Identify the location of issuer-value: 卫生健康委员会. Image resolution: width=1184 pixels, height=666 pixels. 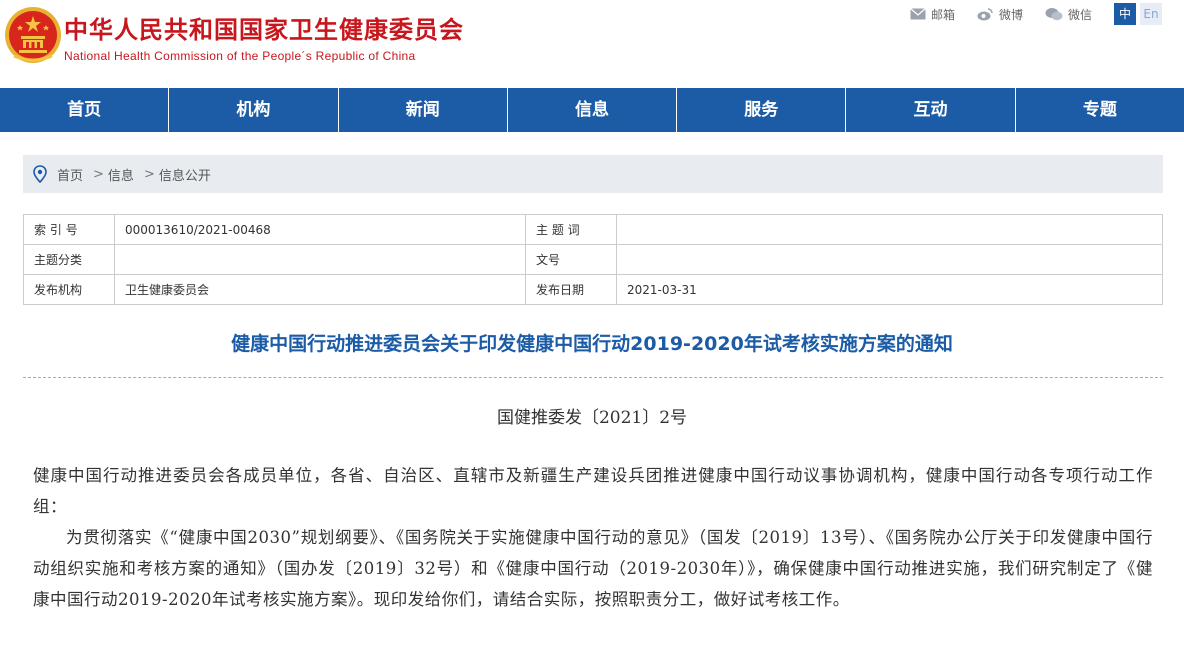
(320, 289).